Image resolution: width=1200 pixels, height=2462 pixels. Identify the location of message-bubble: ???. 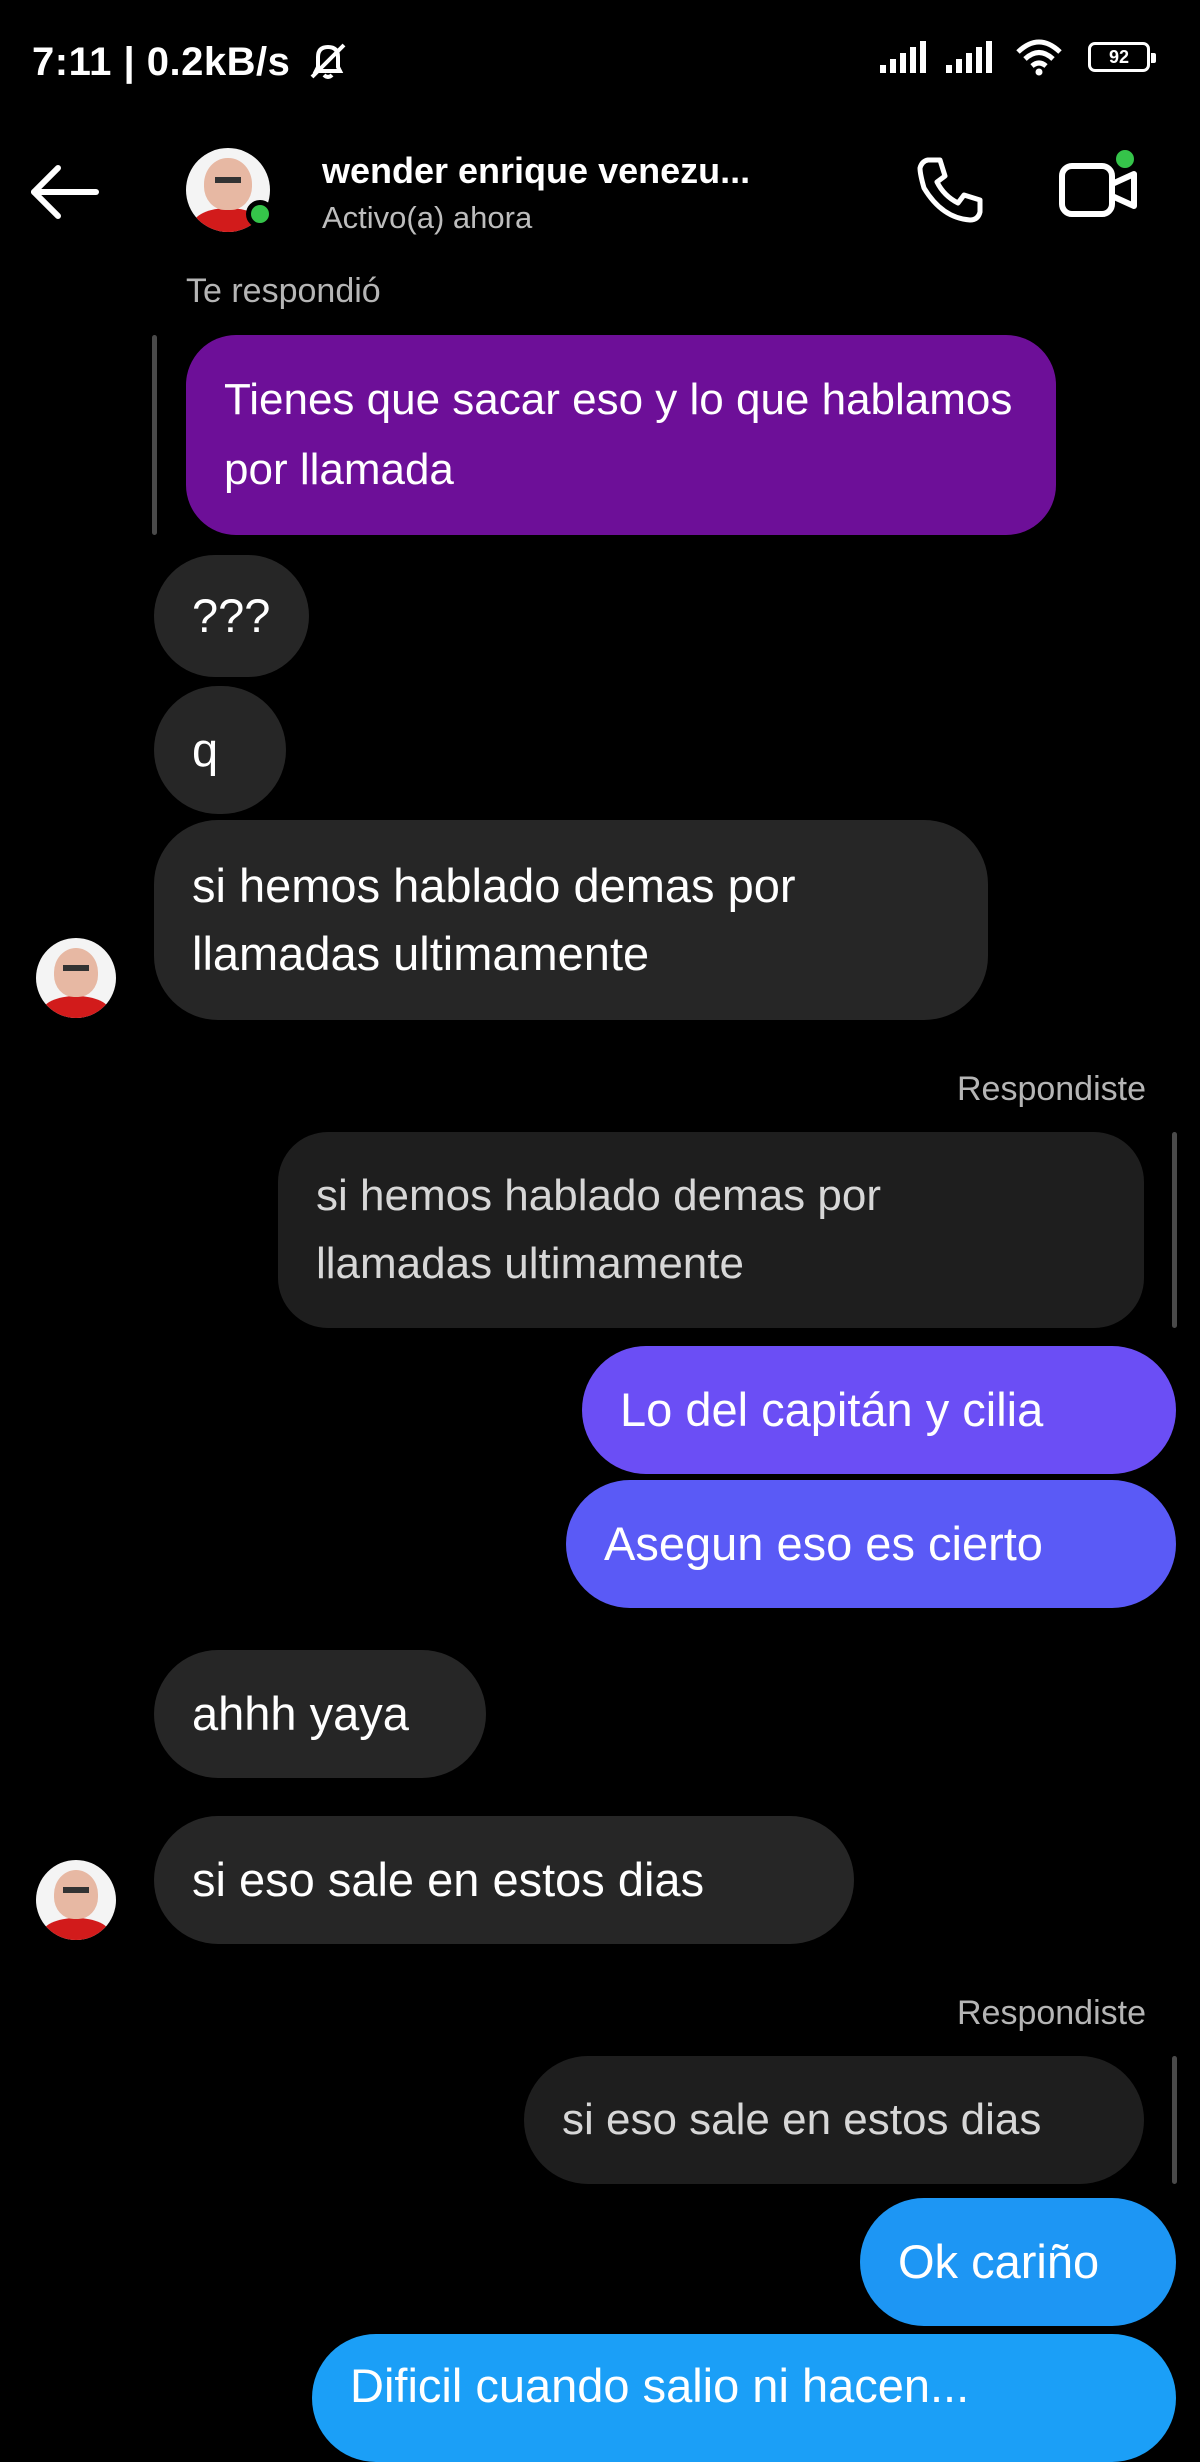
(231, 616).